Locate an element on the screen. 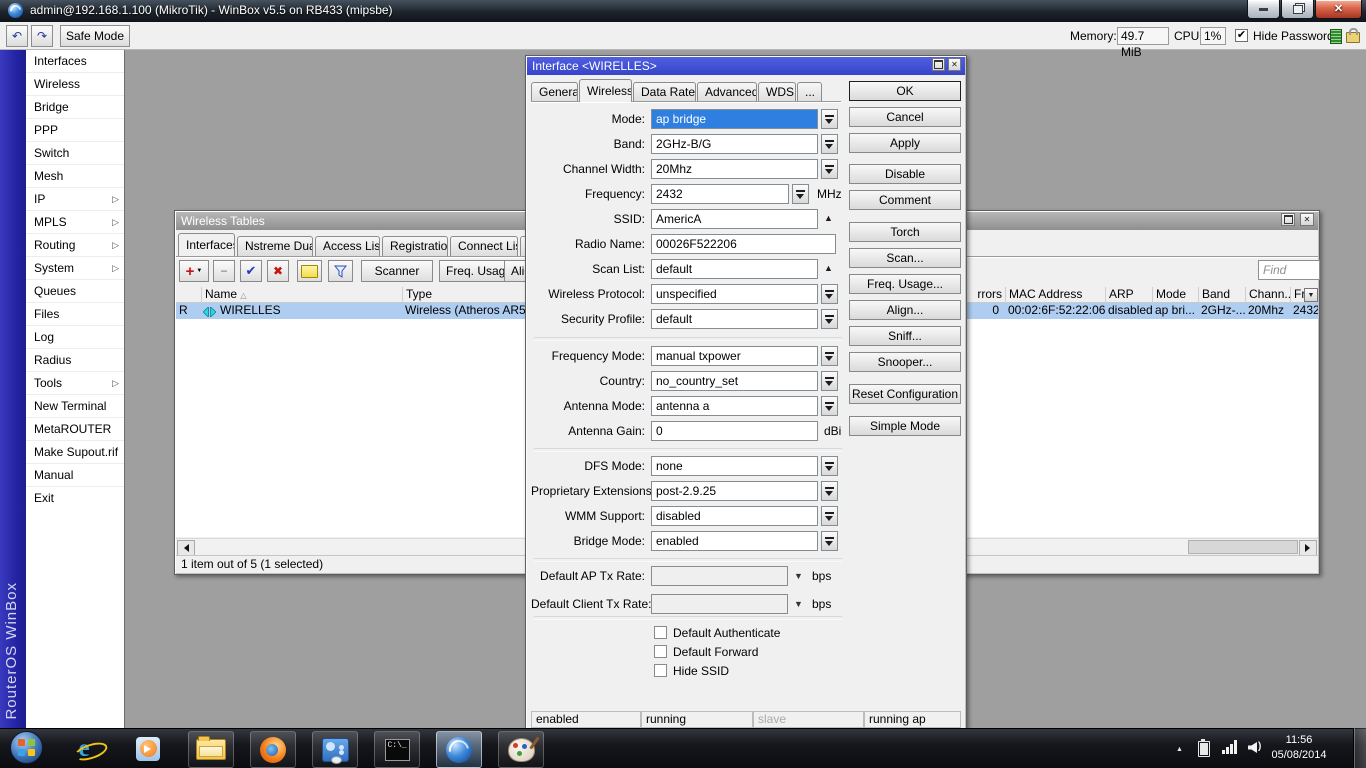 The width and height of the screenshot is (1366, 768). close-button: ✕ is located at coordinates (1307, 219).